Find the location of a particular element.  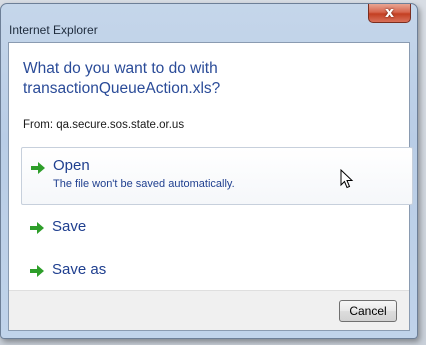

open-label: Open is located at coordinates (71, 165).